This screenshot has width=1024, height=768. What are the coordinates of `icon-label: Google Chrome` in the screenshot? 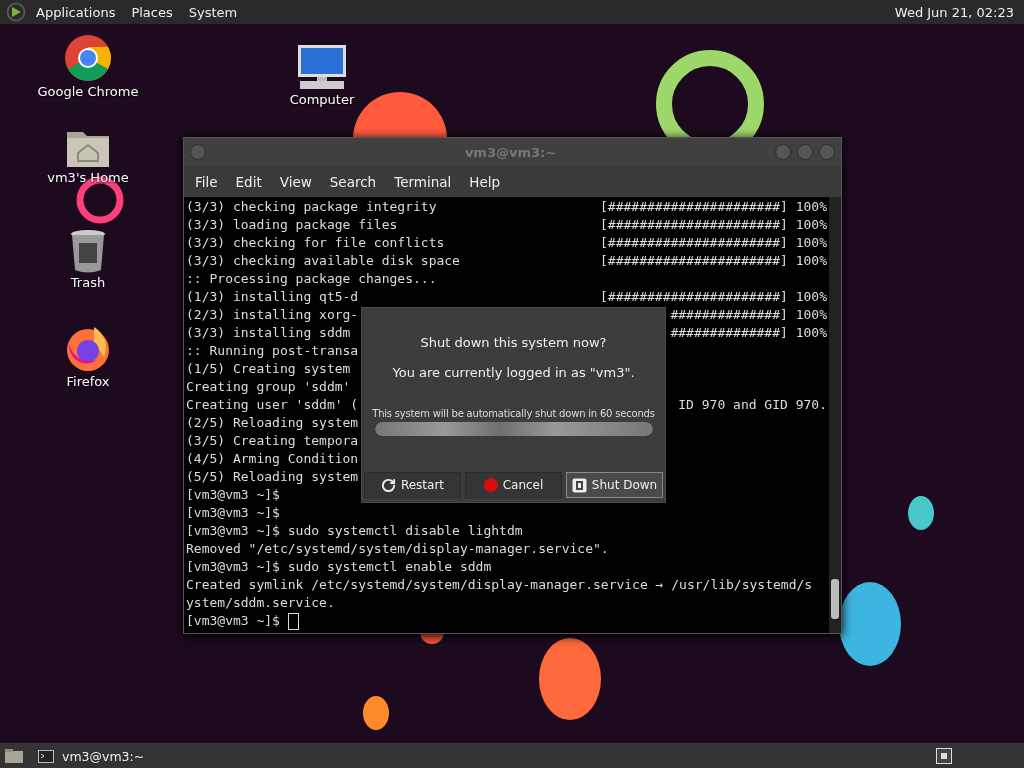 It's located at (88, 91).